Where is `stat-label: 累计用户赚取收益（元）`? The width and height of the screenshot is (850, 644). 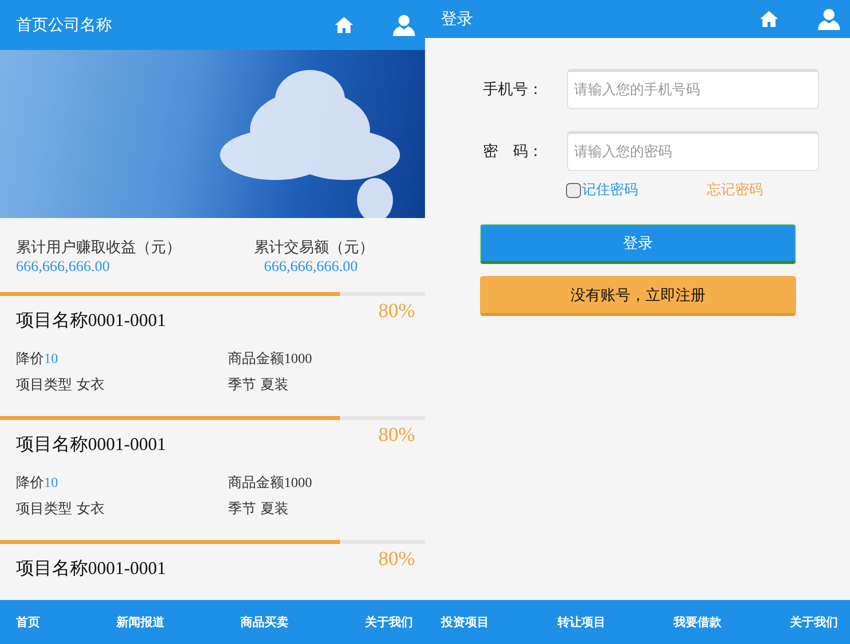 stat-label: 累计用户赚取收益（元） is located at coordinates (99, 247).